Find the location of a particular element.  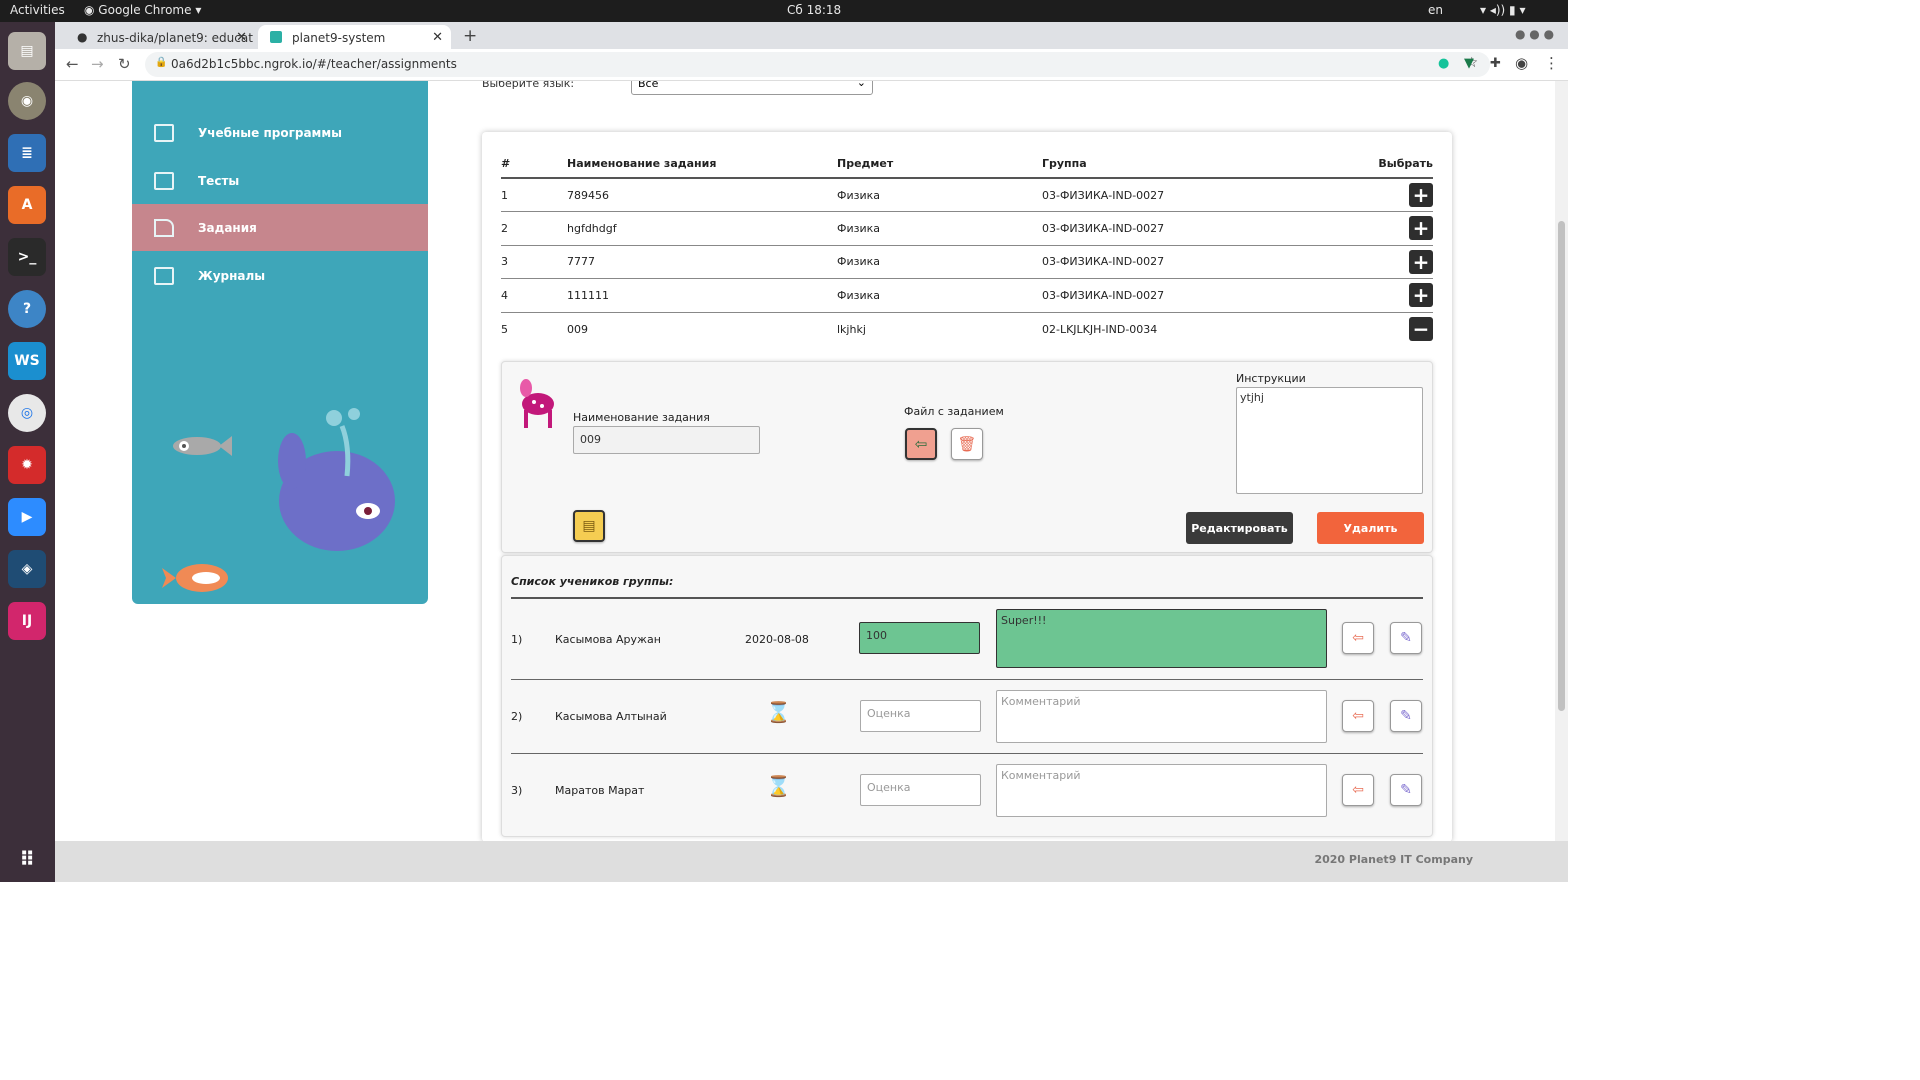

delete-file-button: 🗑 is located at coordinates (967, 444).